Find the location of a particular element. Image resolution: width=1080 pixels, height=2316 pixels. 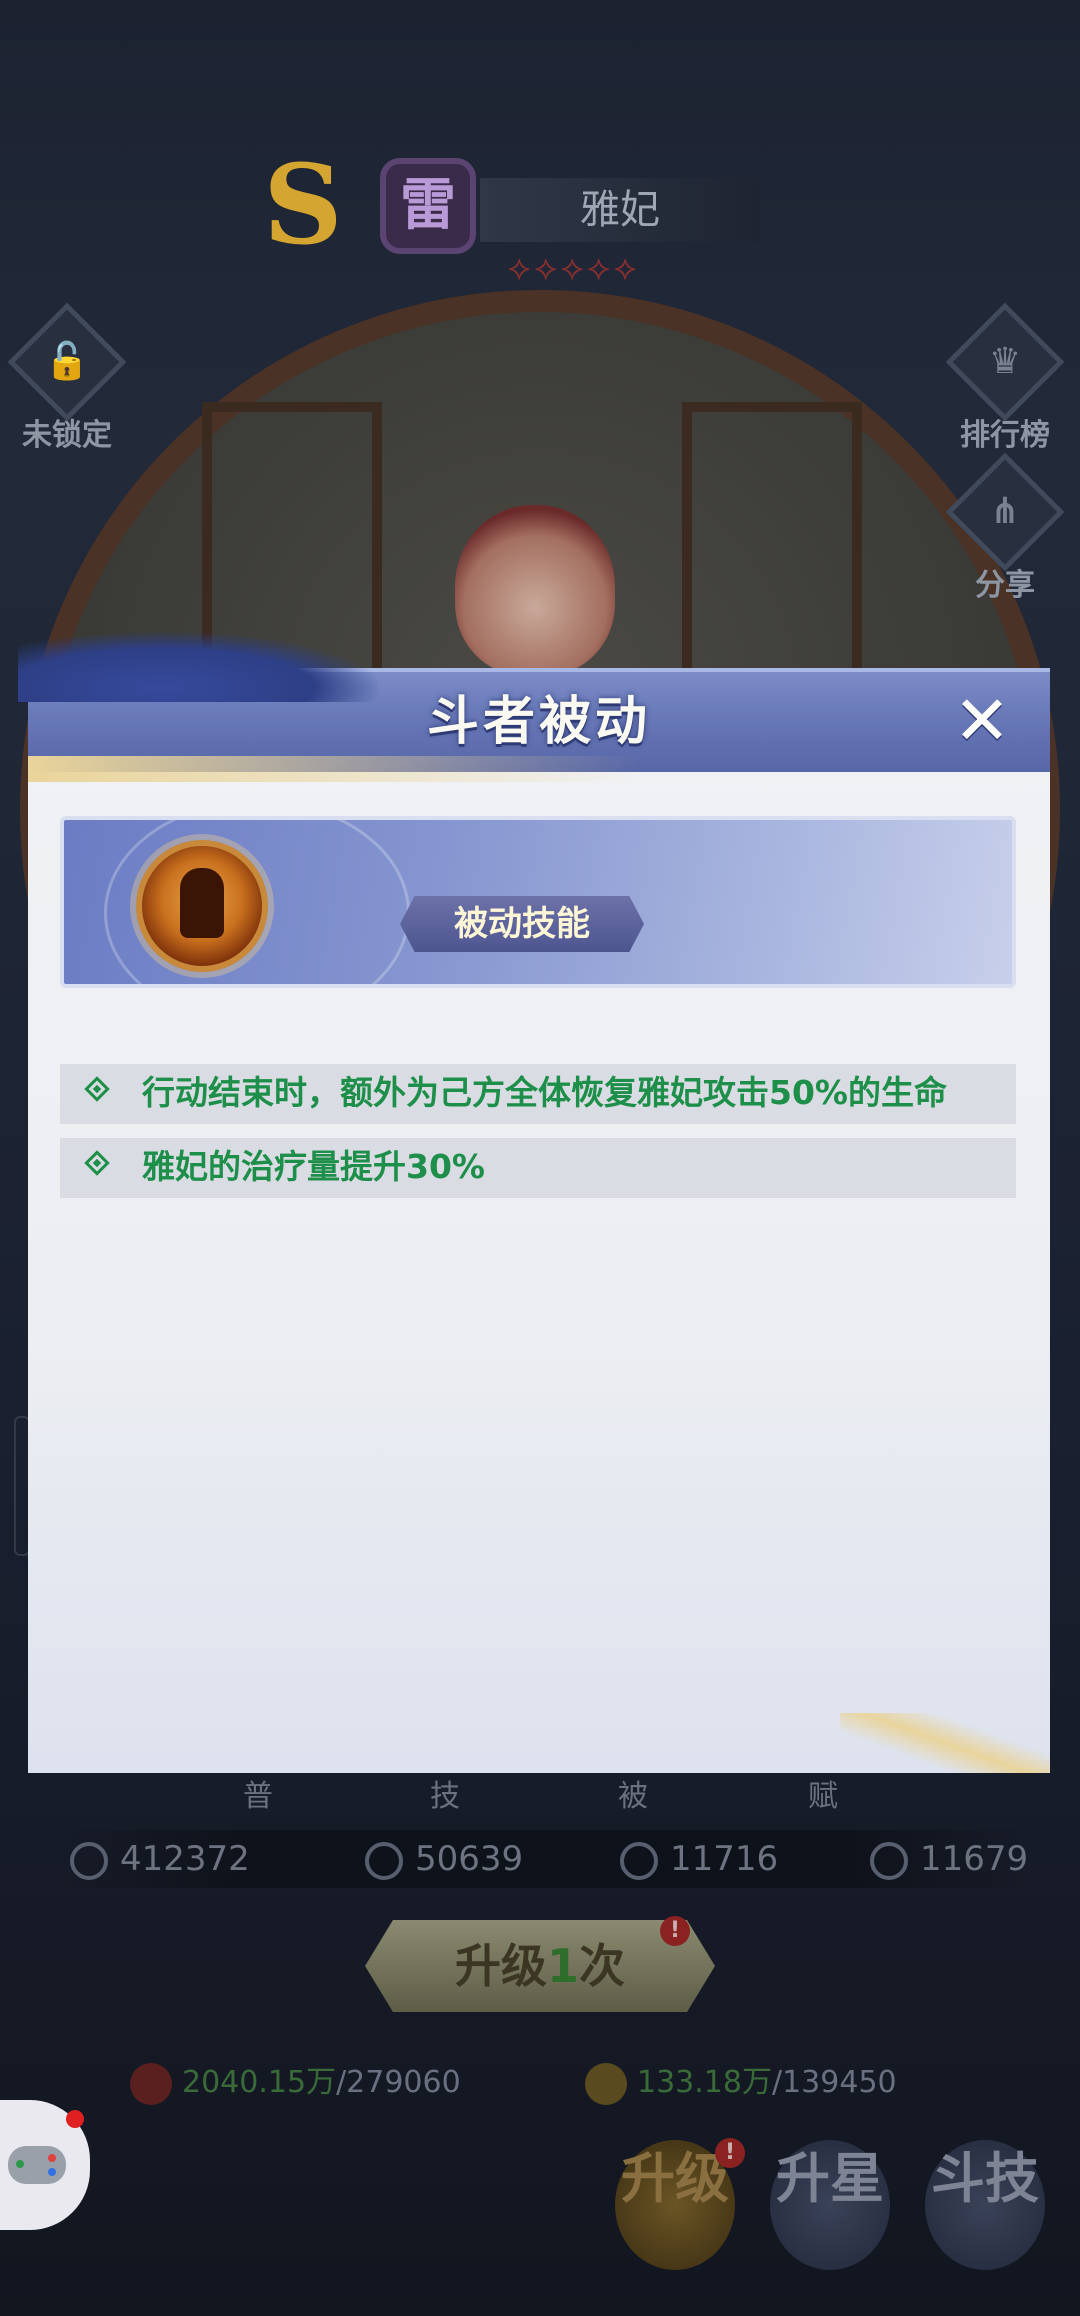

skill-description-list: 行动结束时，额外为己方全体恢复雅妃攻击50%的生命 雅妃的治疗量提升30% is located at coordinates (538, 1138).